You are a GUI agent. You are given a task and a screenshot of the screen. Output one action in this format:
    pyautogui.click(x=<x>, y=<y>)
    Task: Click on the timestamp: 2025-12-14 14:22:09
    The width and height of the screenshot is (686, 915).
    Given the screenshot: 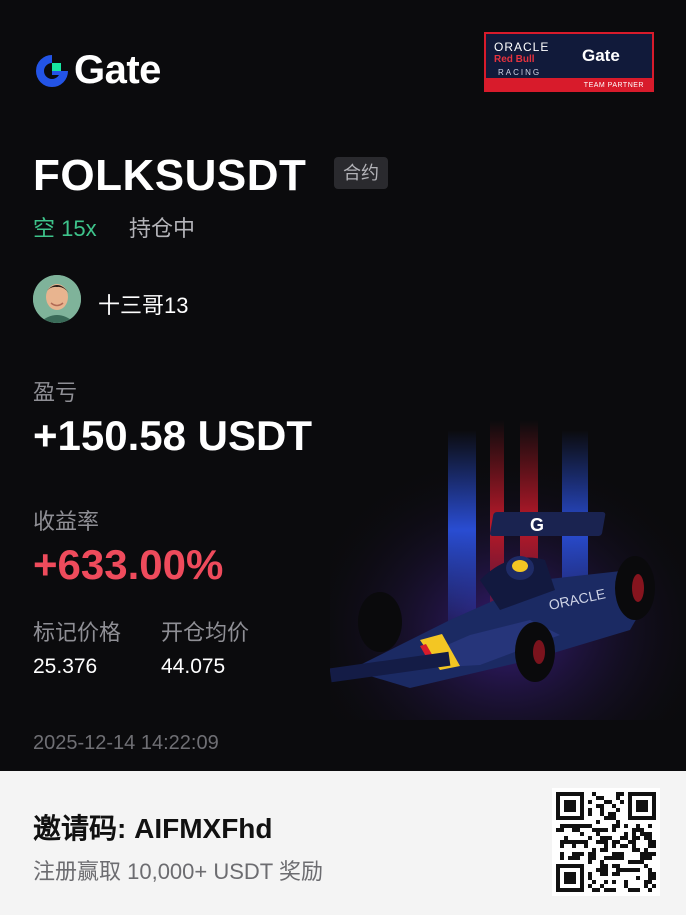 What is the action you would take?
    pyautogui.click(x=126, y=743)
    